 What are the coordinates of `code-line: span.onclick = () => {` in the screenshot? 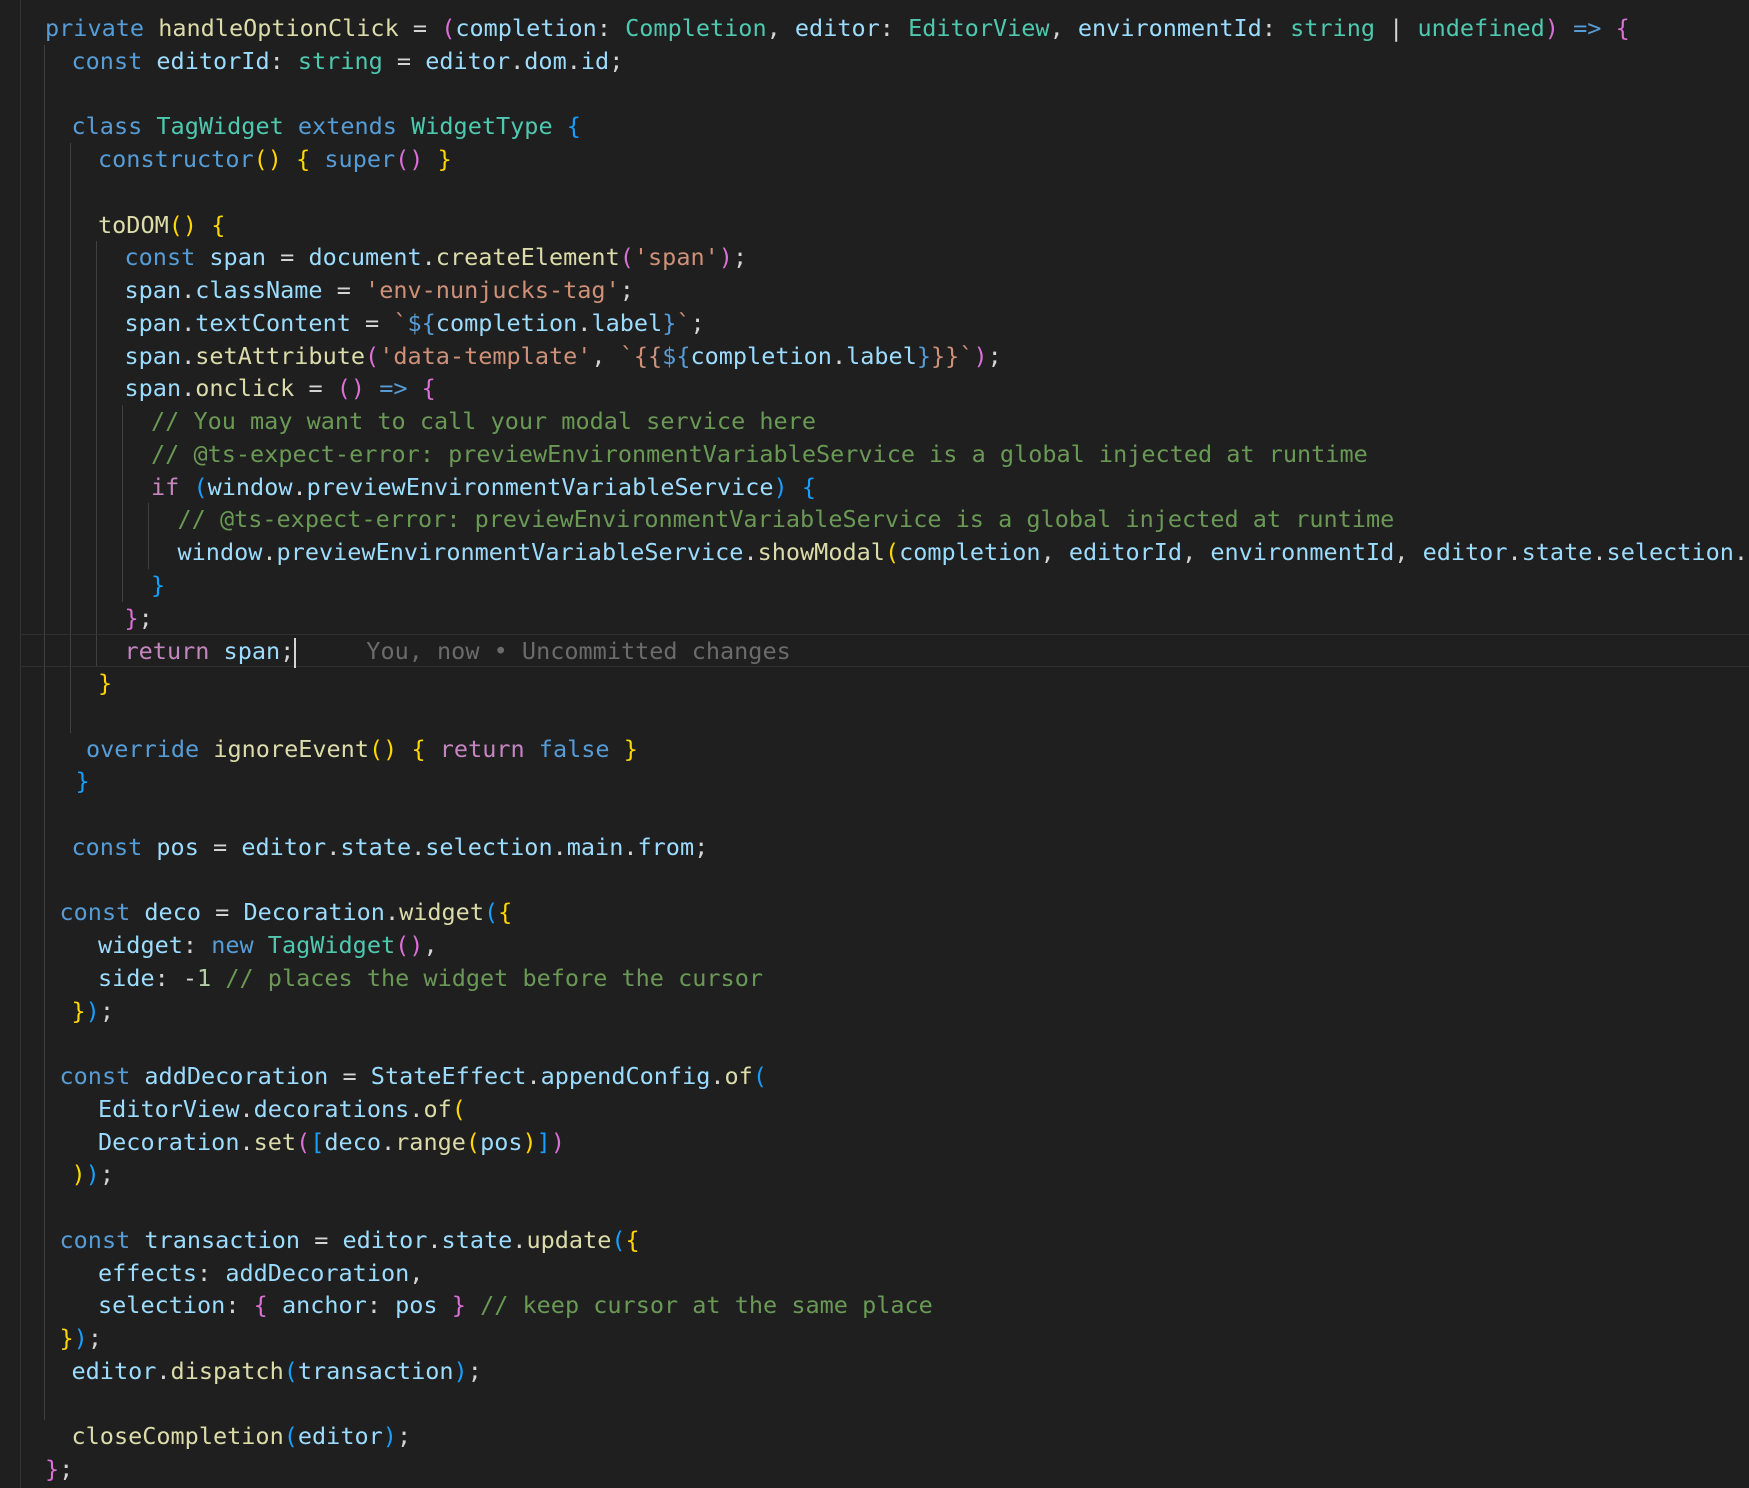 It's located at (280, 388).